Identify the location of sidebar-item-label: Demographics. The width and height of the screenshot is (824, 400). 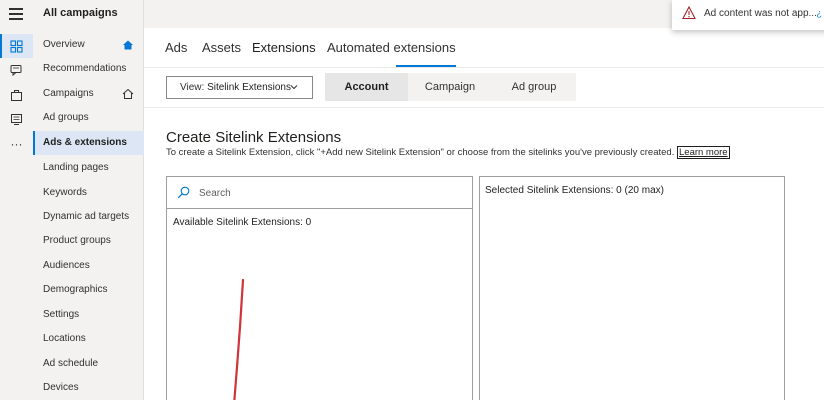
(75, 289).